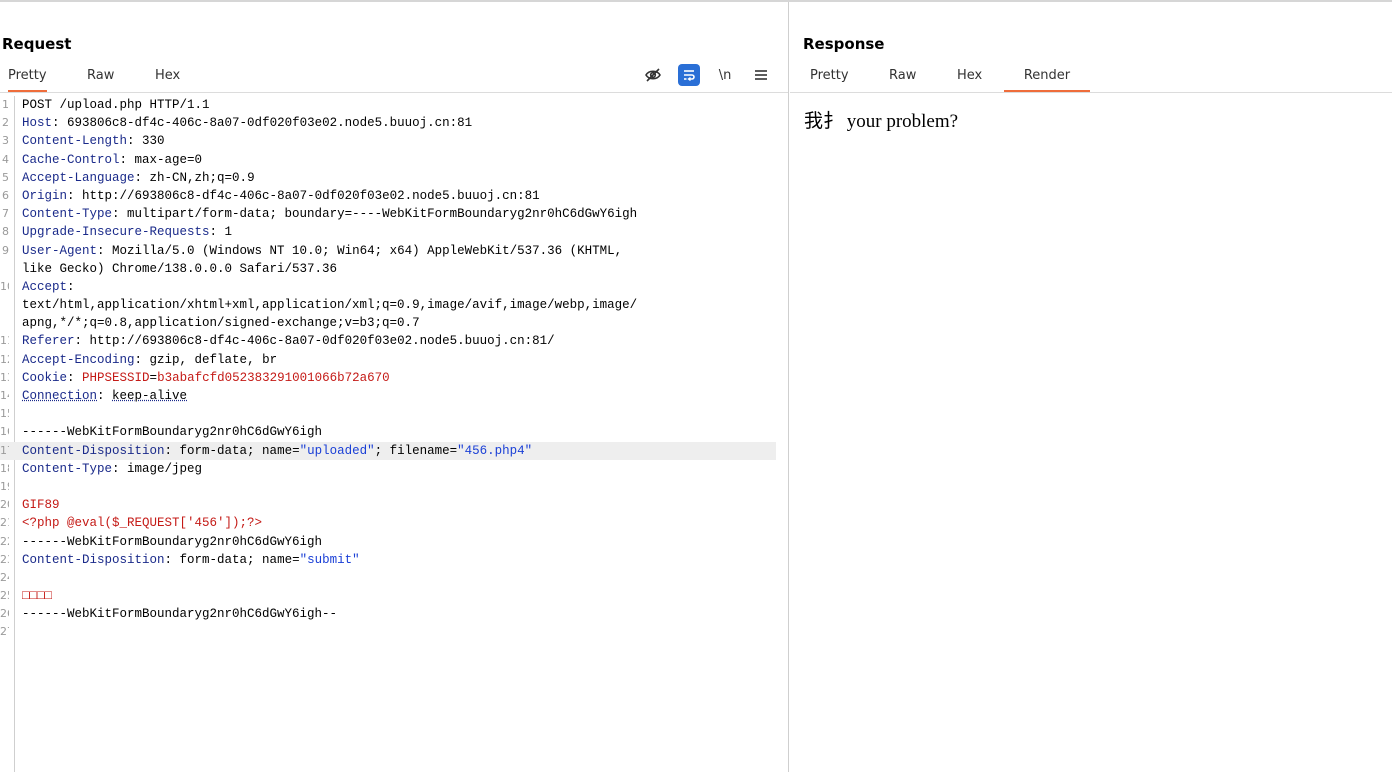 The height and width of the screenshot is (772, 1392). What do you see at coordinates (725, 75) in the screenshot?
I see `newline-toggle-button: \n` at bounding box center [725, 75].